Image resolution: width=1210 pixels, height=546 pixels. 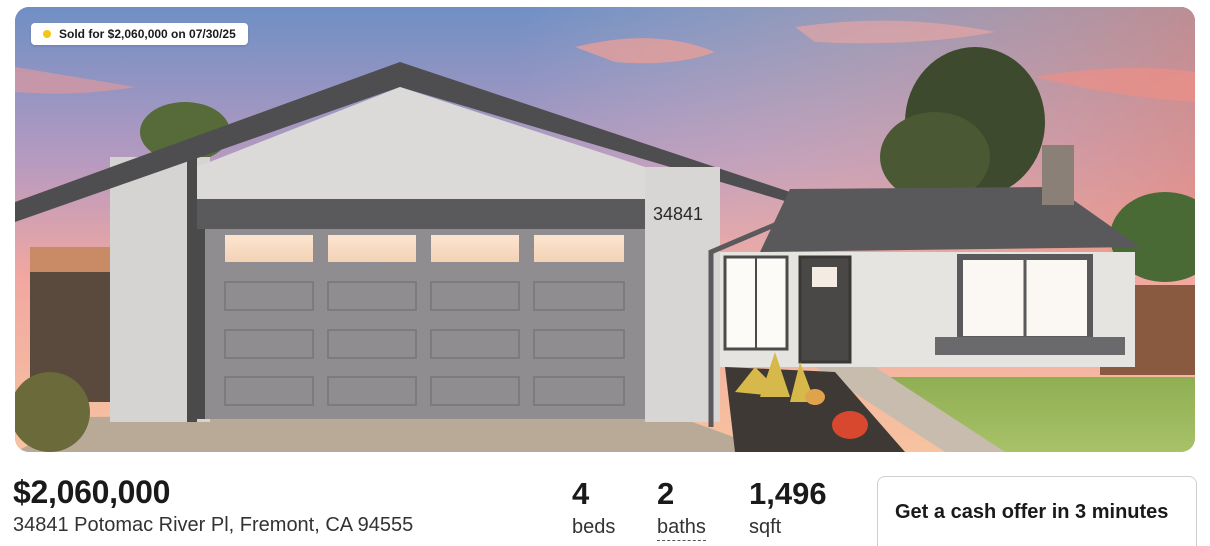 I want to click on house-number: 34841, so click(x=678, y=214).